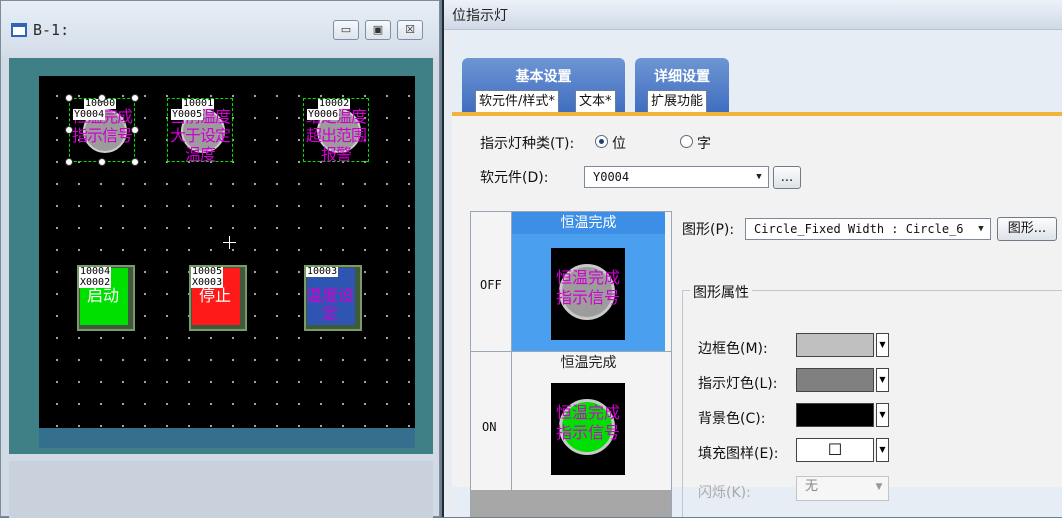  What do you see at coordinates (588, 223) in the screenshot?
I see `off-state-header: 恒温完成` at bounding box center [588, 223].